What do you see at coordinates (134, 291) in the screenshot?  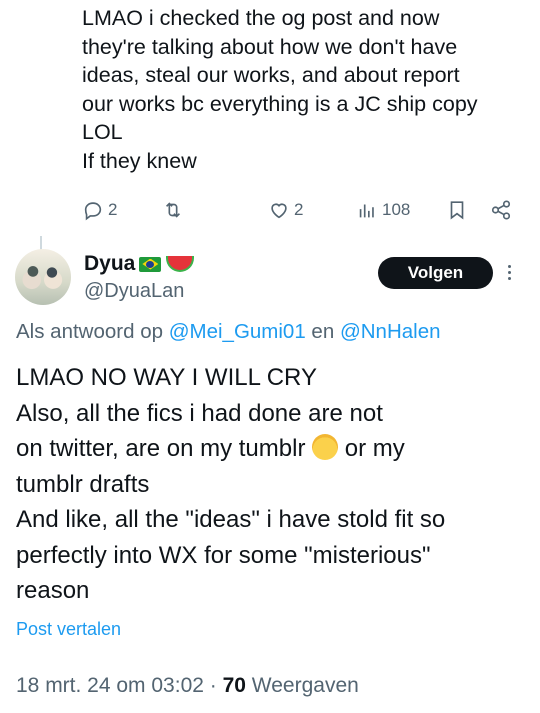 I see `author-handle: @DyuaLan` at bounding box center [134, 291].